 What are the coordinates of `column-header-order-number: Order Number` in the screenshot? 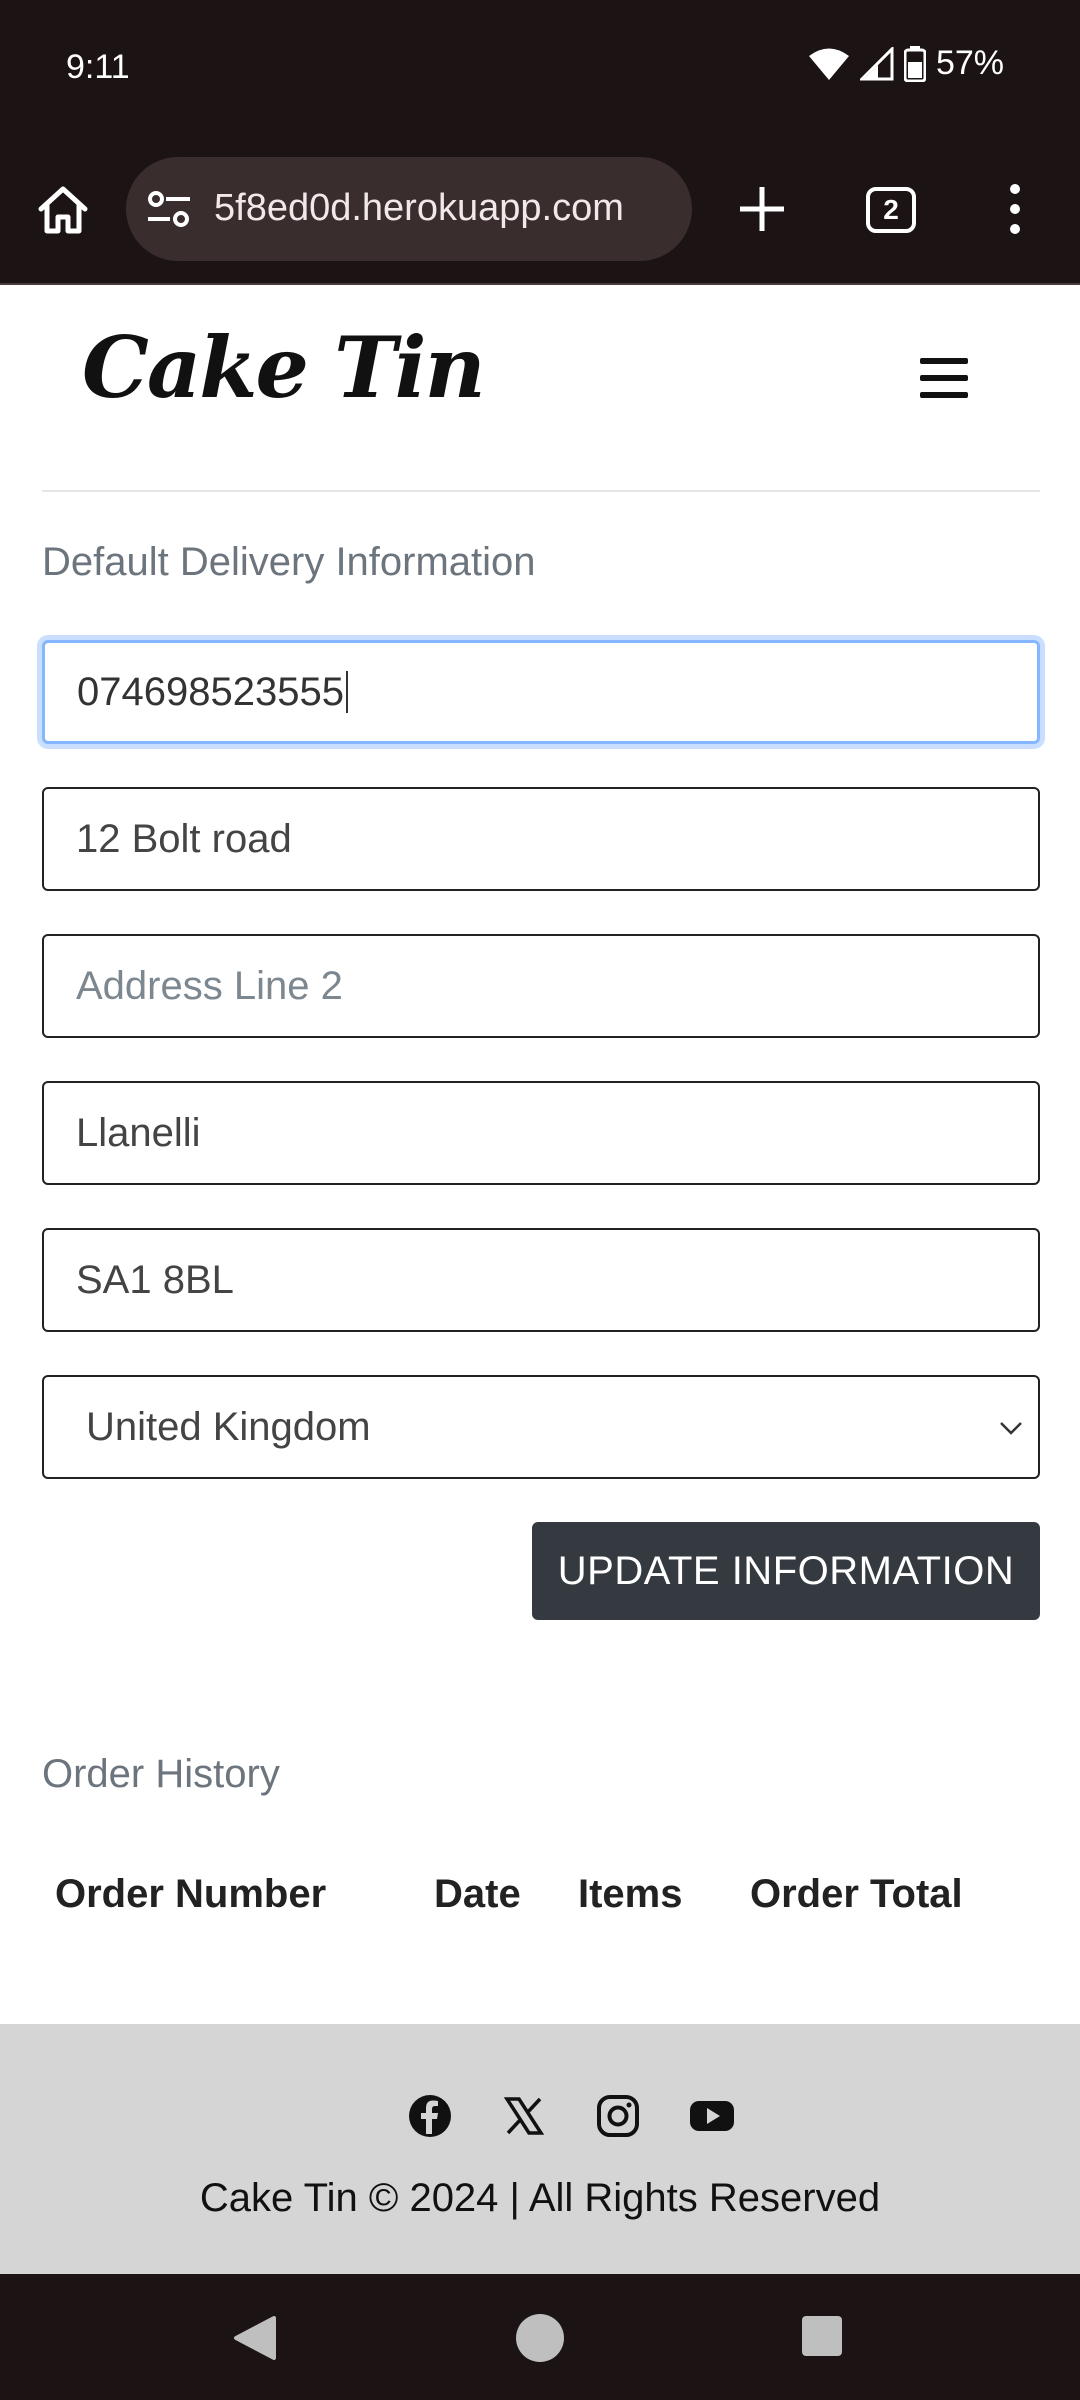 It's located at (191, 1894).